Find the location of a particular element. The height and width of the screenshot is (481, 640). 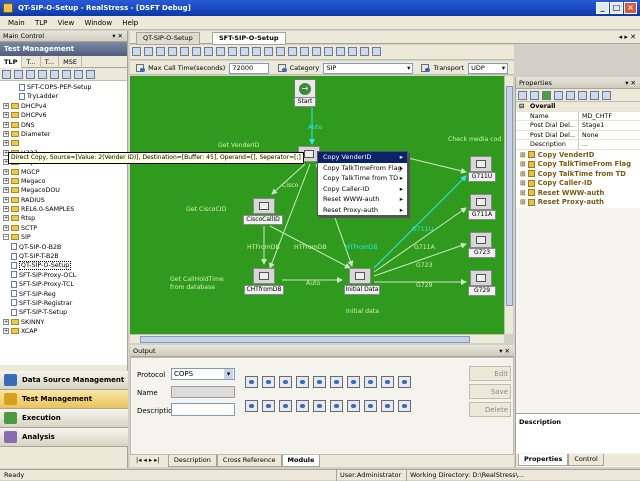

tab-module: Module is located at coordinates (301, 461).